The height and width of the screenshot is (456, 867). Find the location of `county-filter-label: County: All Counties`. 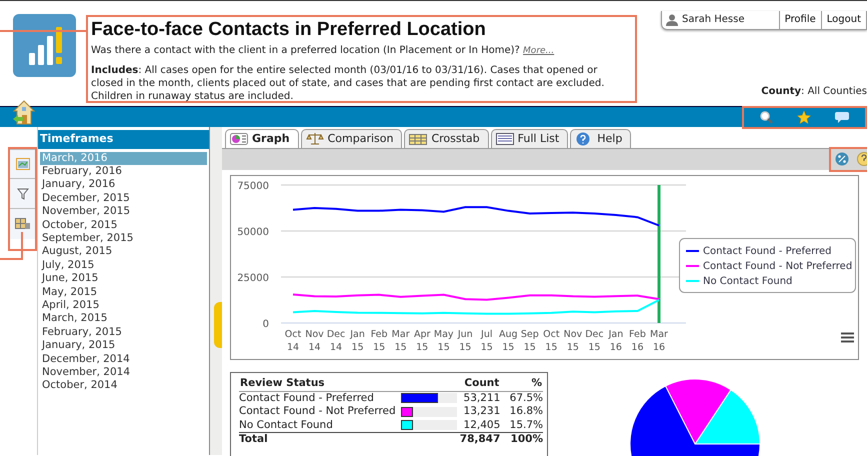

county-filter-label: County: All Counties is located at coordinates (814, 92).